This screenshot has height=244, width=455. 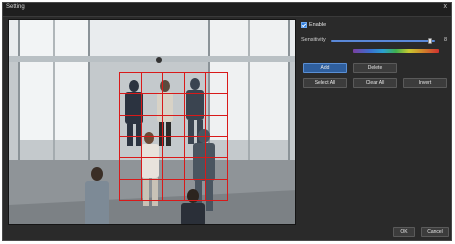 I want to click on invert-button: Invert, so click(x=425, y=83).